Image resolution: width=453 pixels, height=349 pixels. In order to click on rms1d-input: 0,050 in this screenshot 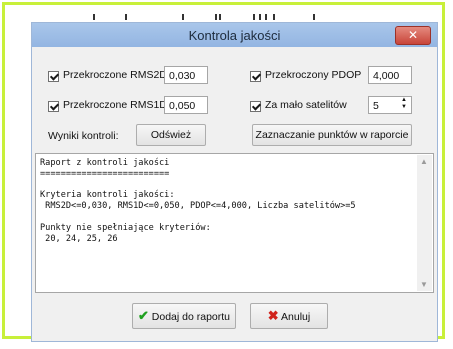, I will do `click(186, 105)`.